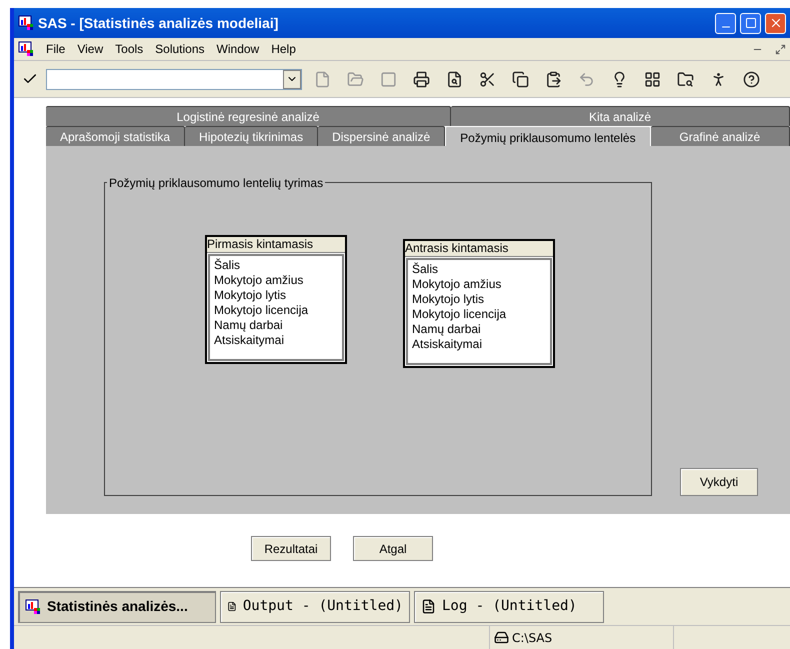 This screenshot has height=649, width=790. What do you see at coordinates (129, 49) in the screenshot?
I see `menu-item: Tools` at bounding box center [129, 49].